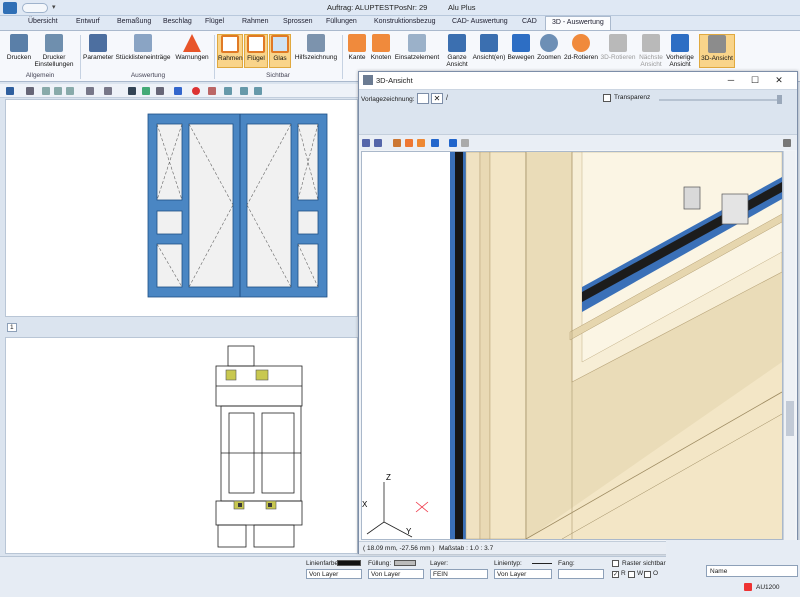 This screenshot has height=597, width=800. What do you see at coordinates (181, 327) in the screenshot?
I see `pane-splitter: 1` at bounding box center [181, 327].